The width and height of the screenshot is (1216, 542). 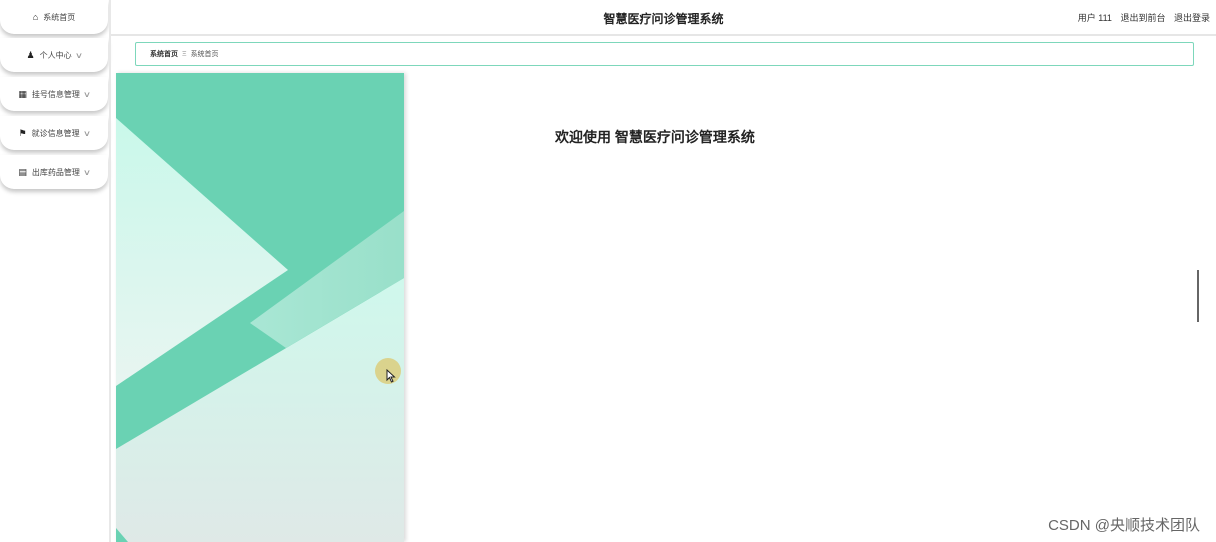 I want to click on watermark: CSDN @央顺技术团队, so click(x=1124, y=525).